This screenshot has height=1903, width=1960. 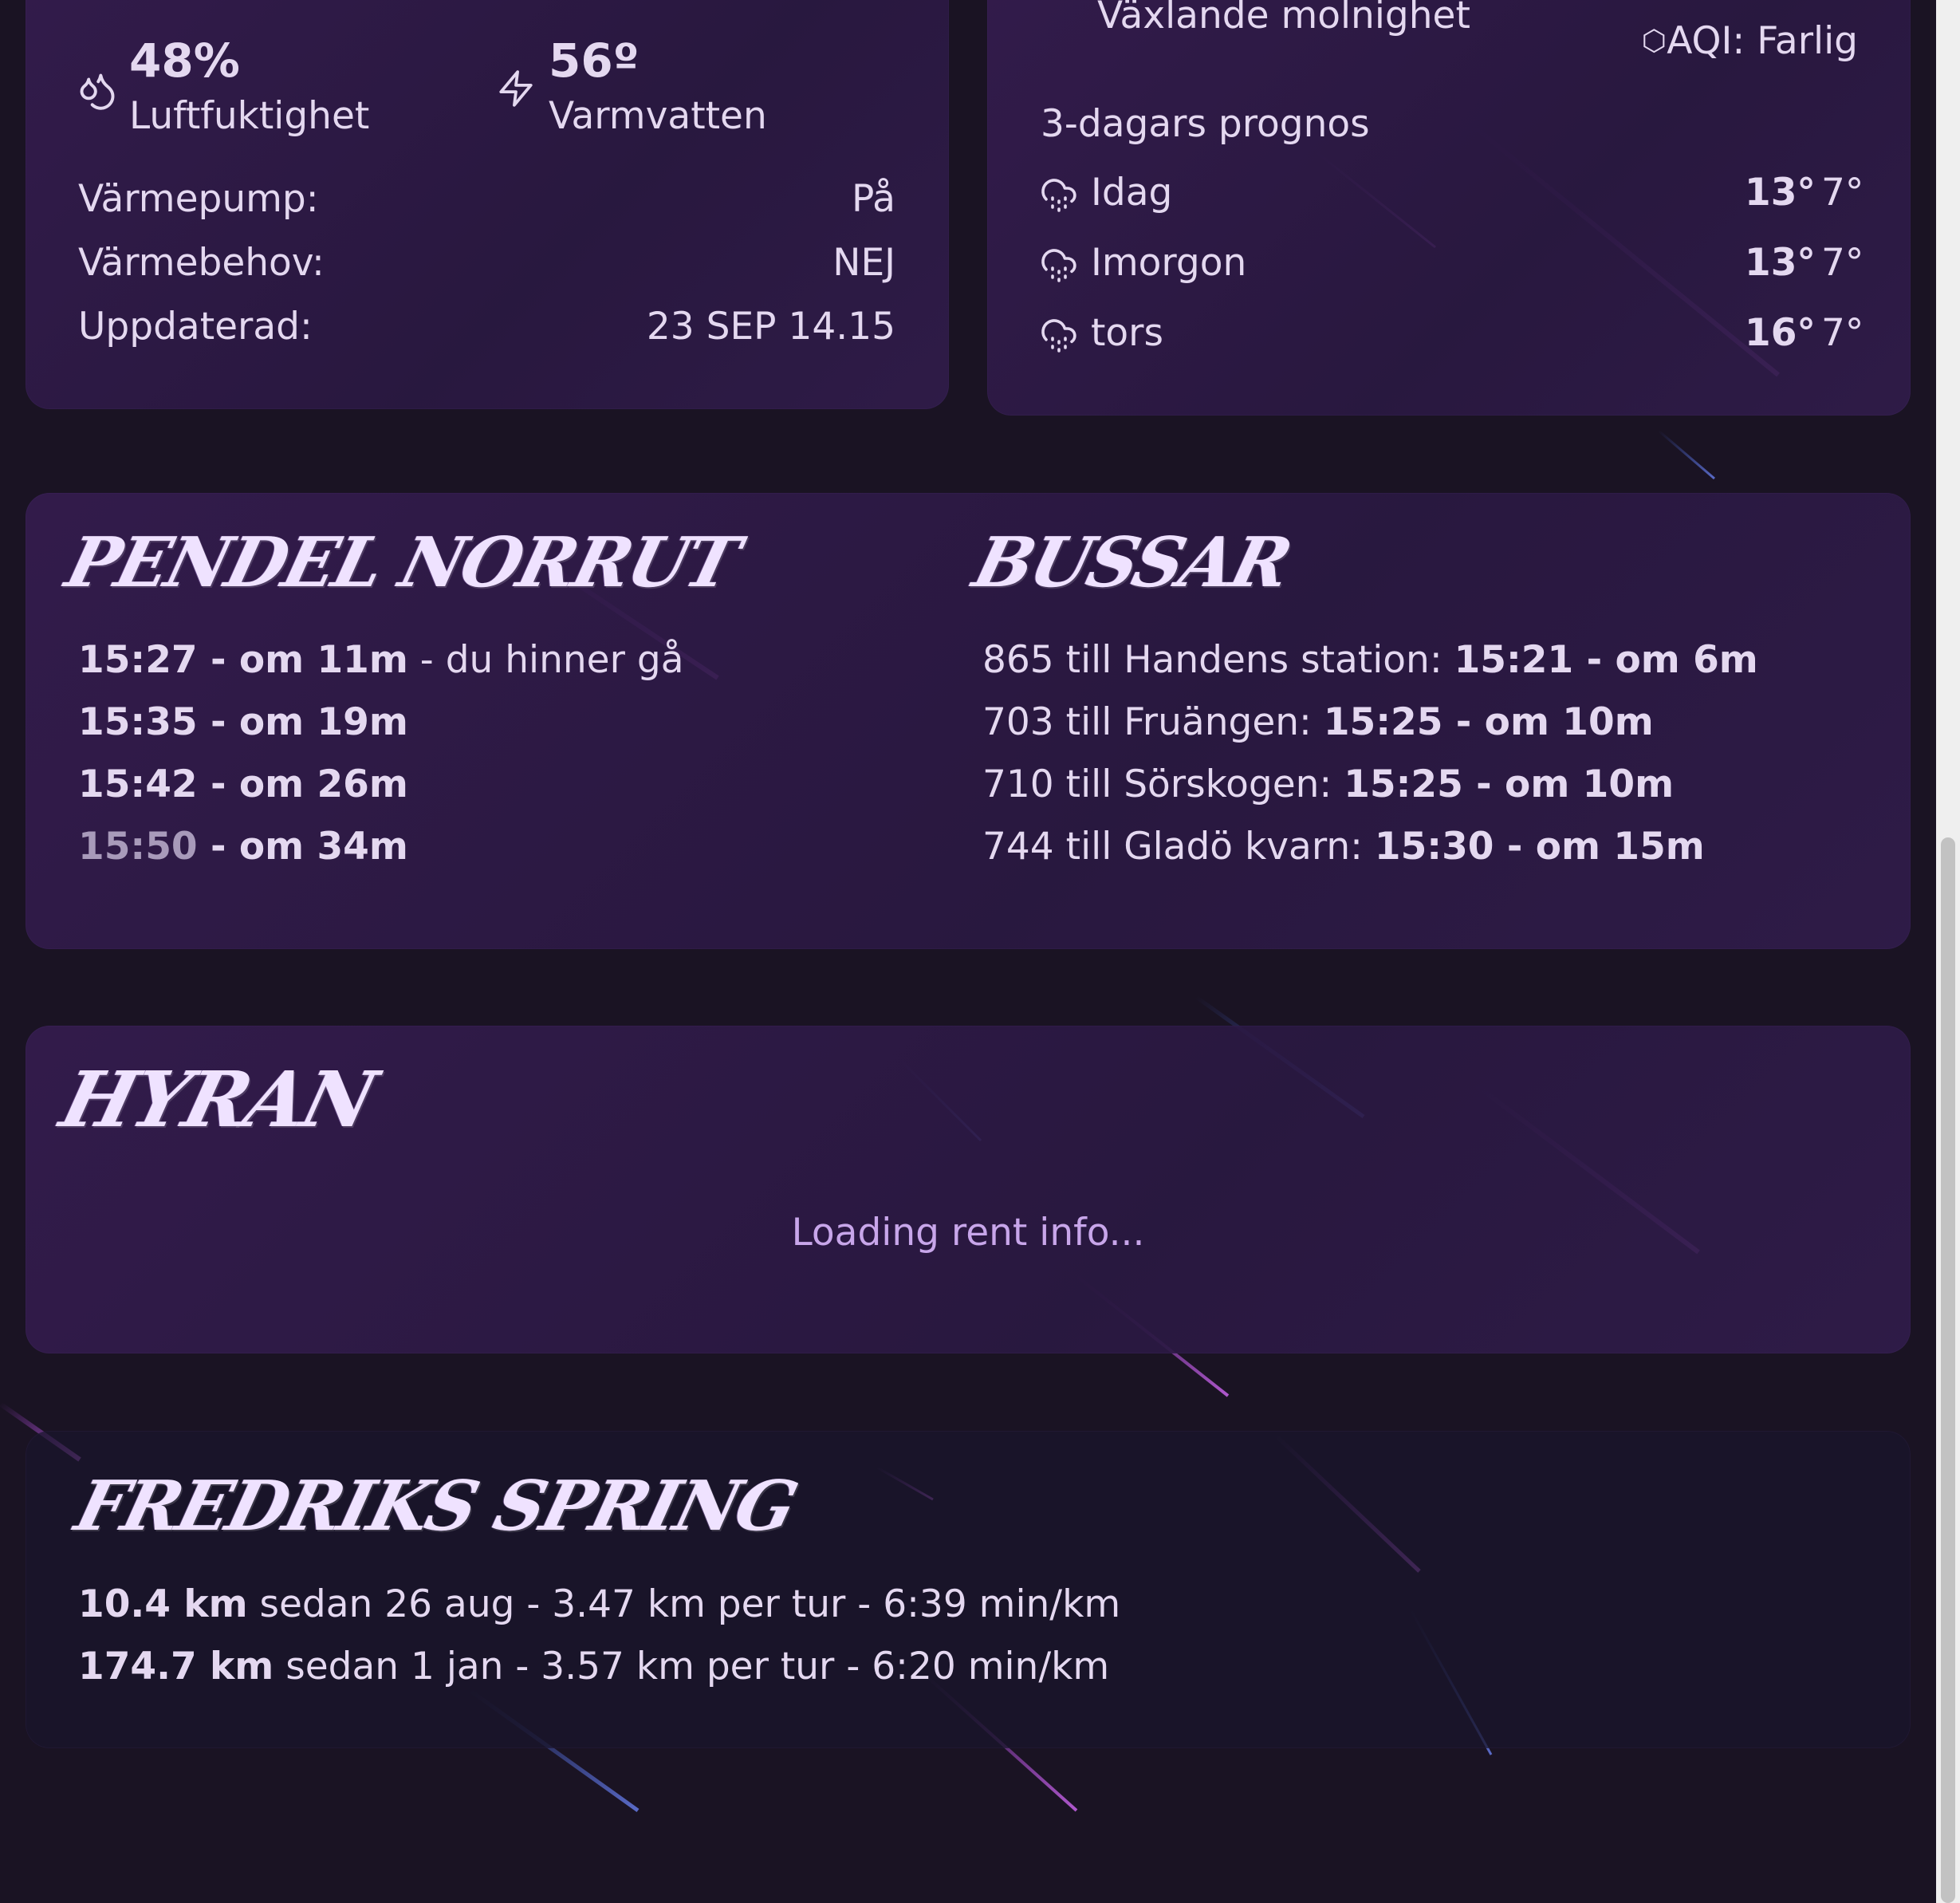 I want to click on aqi-status: ⬡AQI: Farlig, so click(x=1749, y=41).